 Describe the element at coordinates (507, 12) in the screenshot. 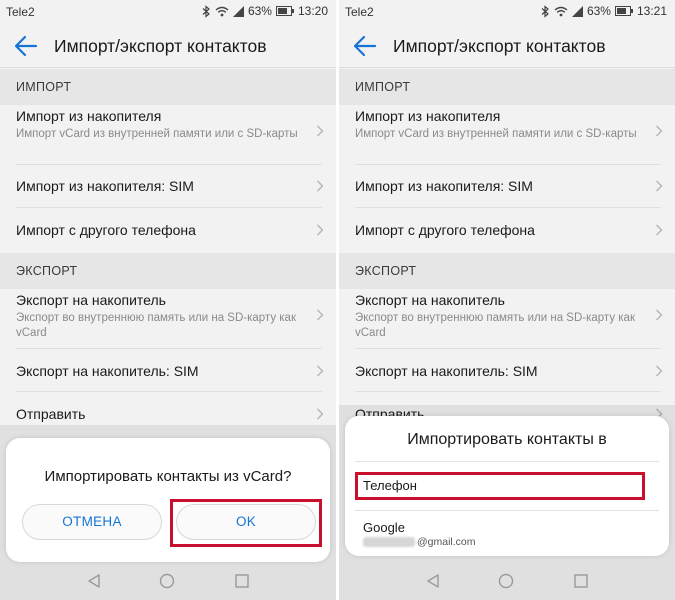

I see `status-bar: Tele2 63% 13:21` at that location.